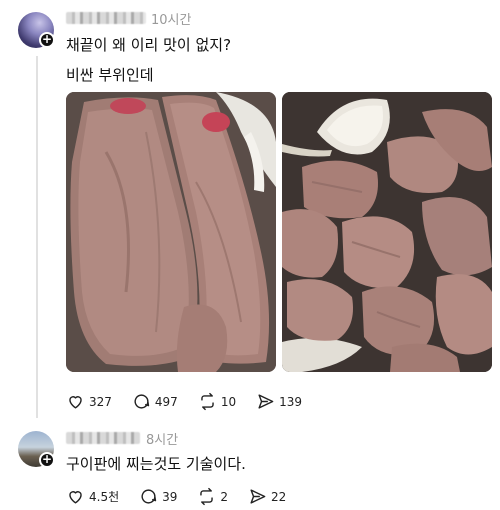 The width and height of the screenshot is (500, 510). Describe the element at coordinates (162, 440) in the screenshot. I see `reply-timestamp: 8시간` at that location.